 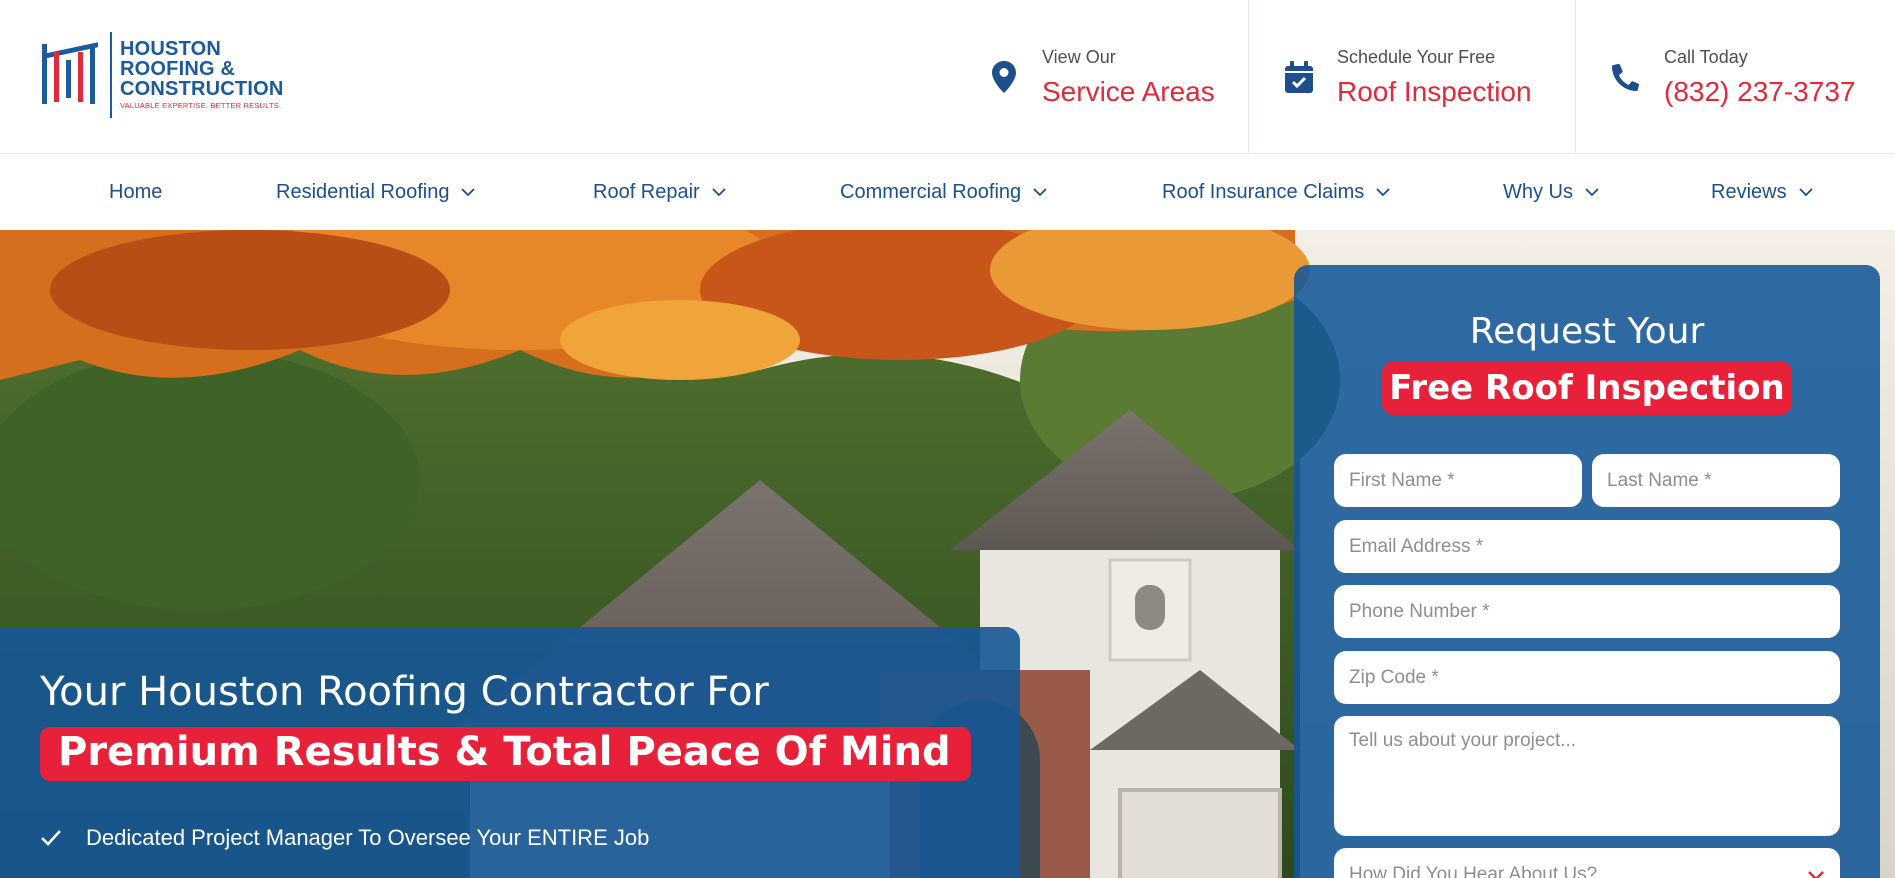 I want to click on form-title: Request Your, so click(x=1587, y=331).